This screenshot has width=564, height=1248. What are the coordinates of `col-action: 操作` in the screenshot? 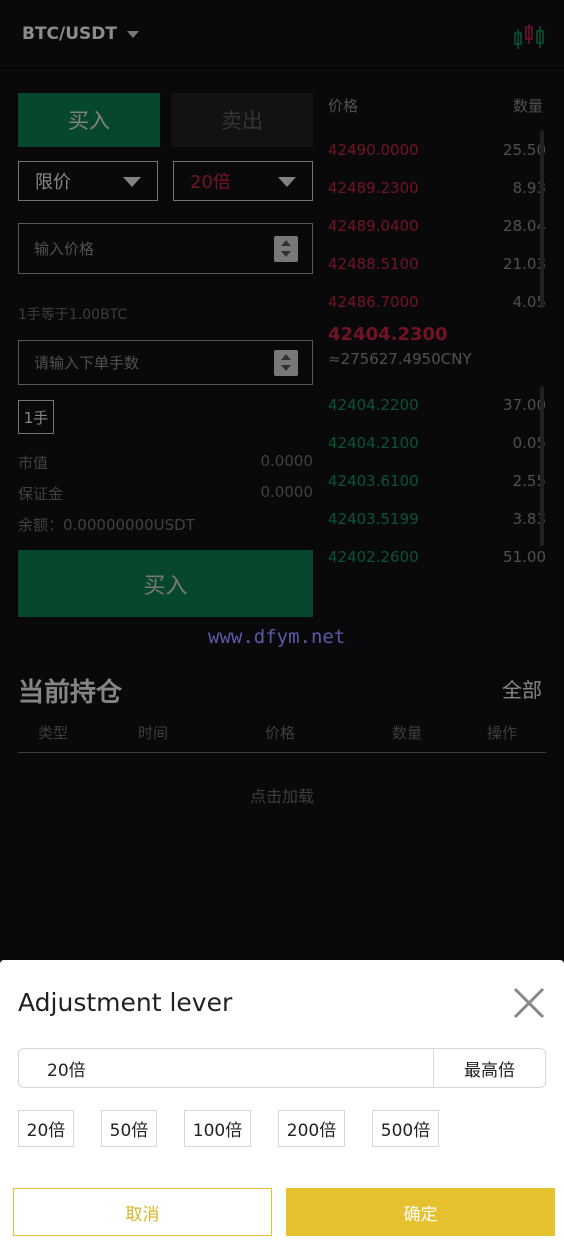 It's located at (502, 733).